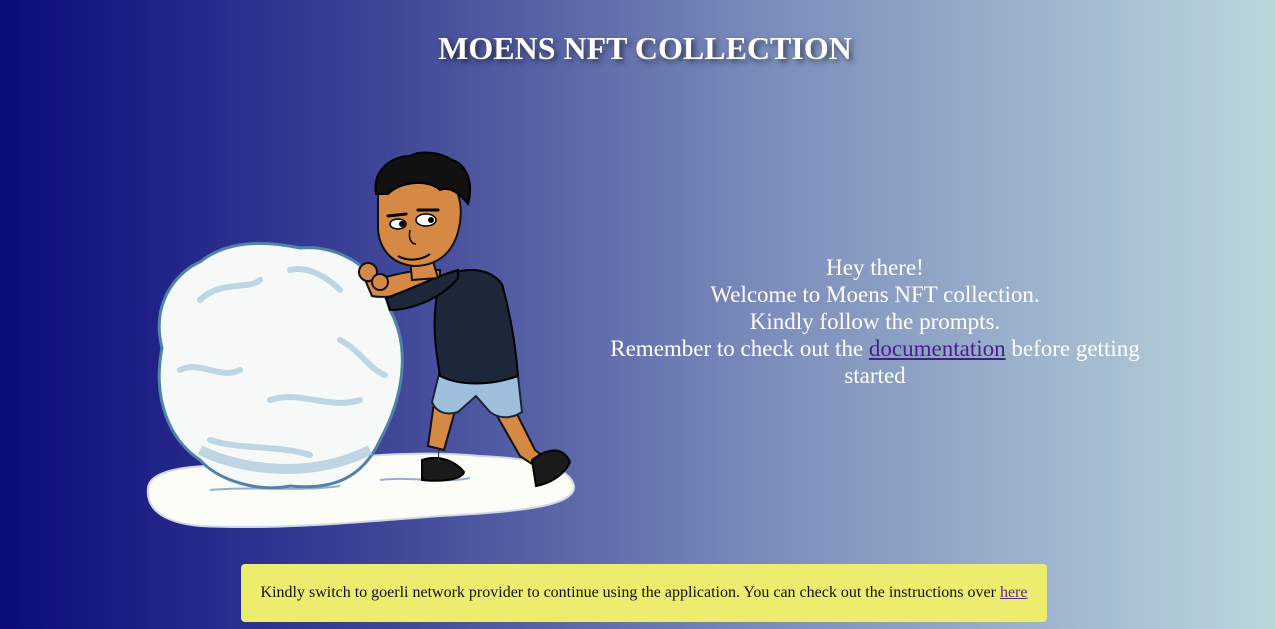 Image resolution: width=1275 pixels, height=629 pixels. I want to click on welcome-line: Kindly follow the prompts., so click(875, 321).